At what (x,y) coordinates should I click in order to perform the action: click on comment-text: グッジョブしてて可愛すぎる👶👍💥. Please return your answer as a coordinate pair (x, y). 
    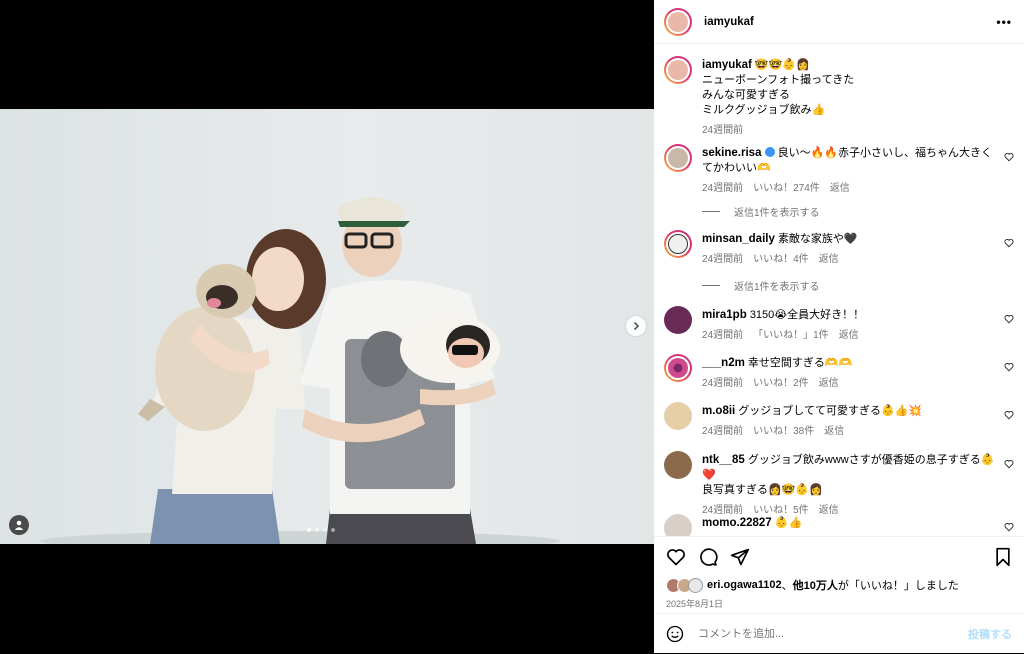
    Looking at the image, I should click on (830, 411).